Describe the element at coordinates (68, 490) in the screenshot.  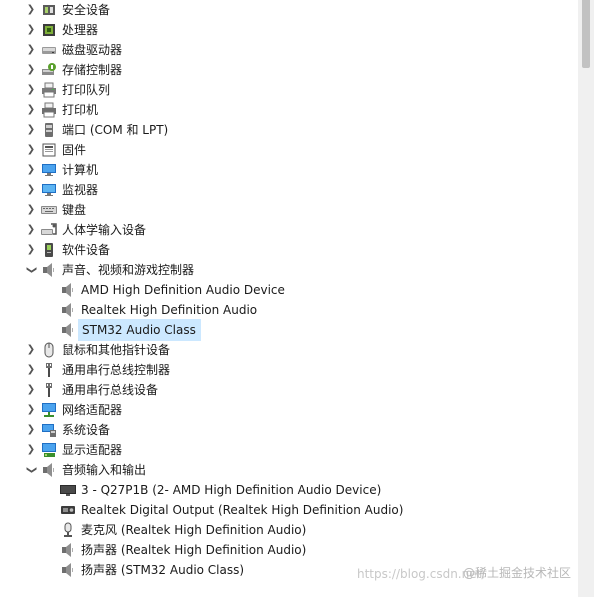
I see `monitor-icon` at that location.